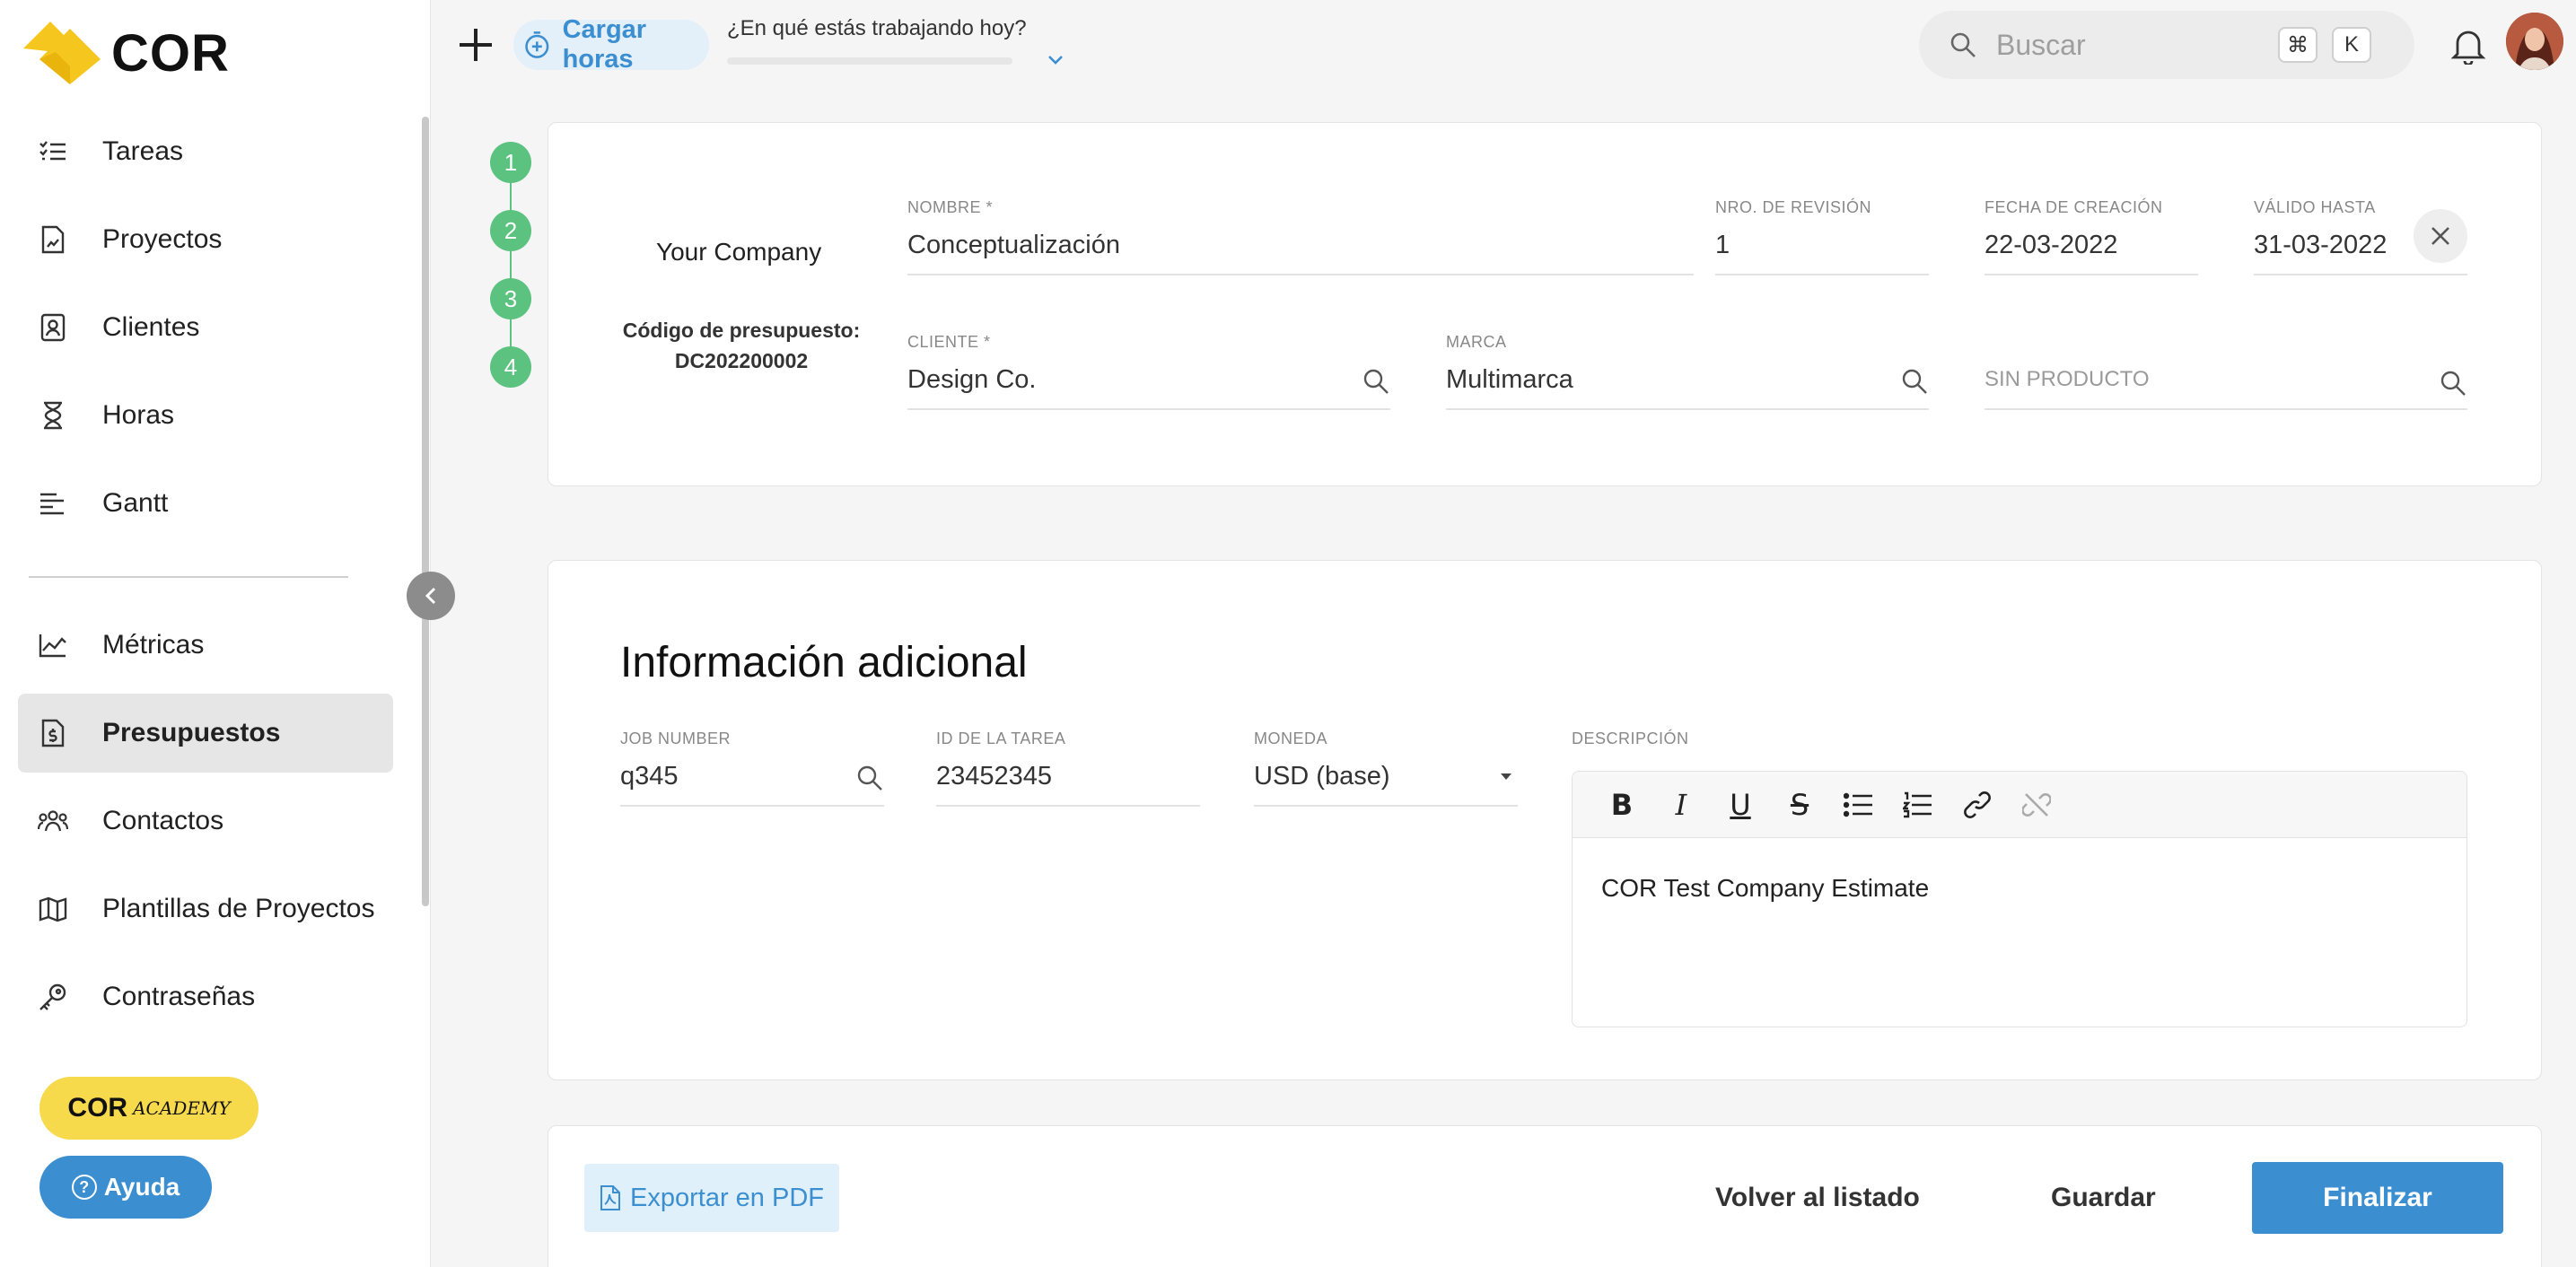 The width and height of the screenshot is (2576, 1267). I want to click on description-field: DESCRIPCIÓN, so click(1841, 739).